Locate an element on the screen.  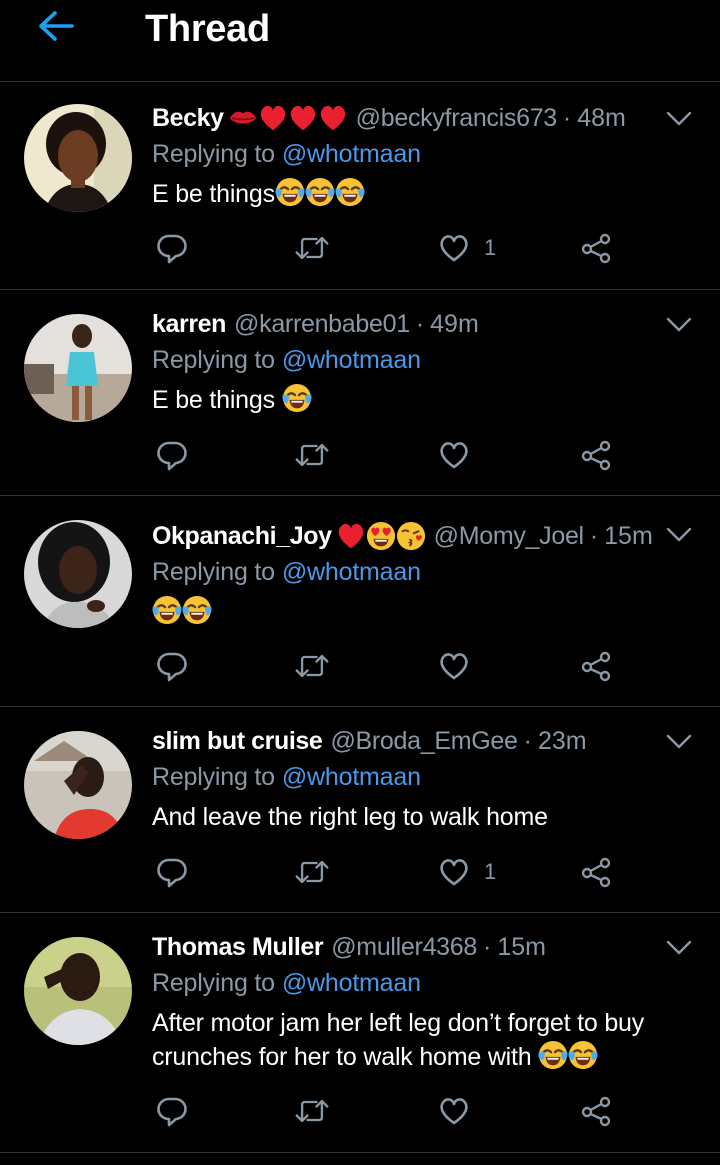
retweet-icon is located at coordinates (312, 248).